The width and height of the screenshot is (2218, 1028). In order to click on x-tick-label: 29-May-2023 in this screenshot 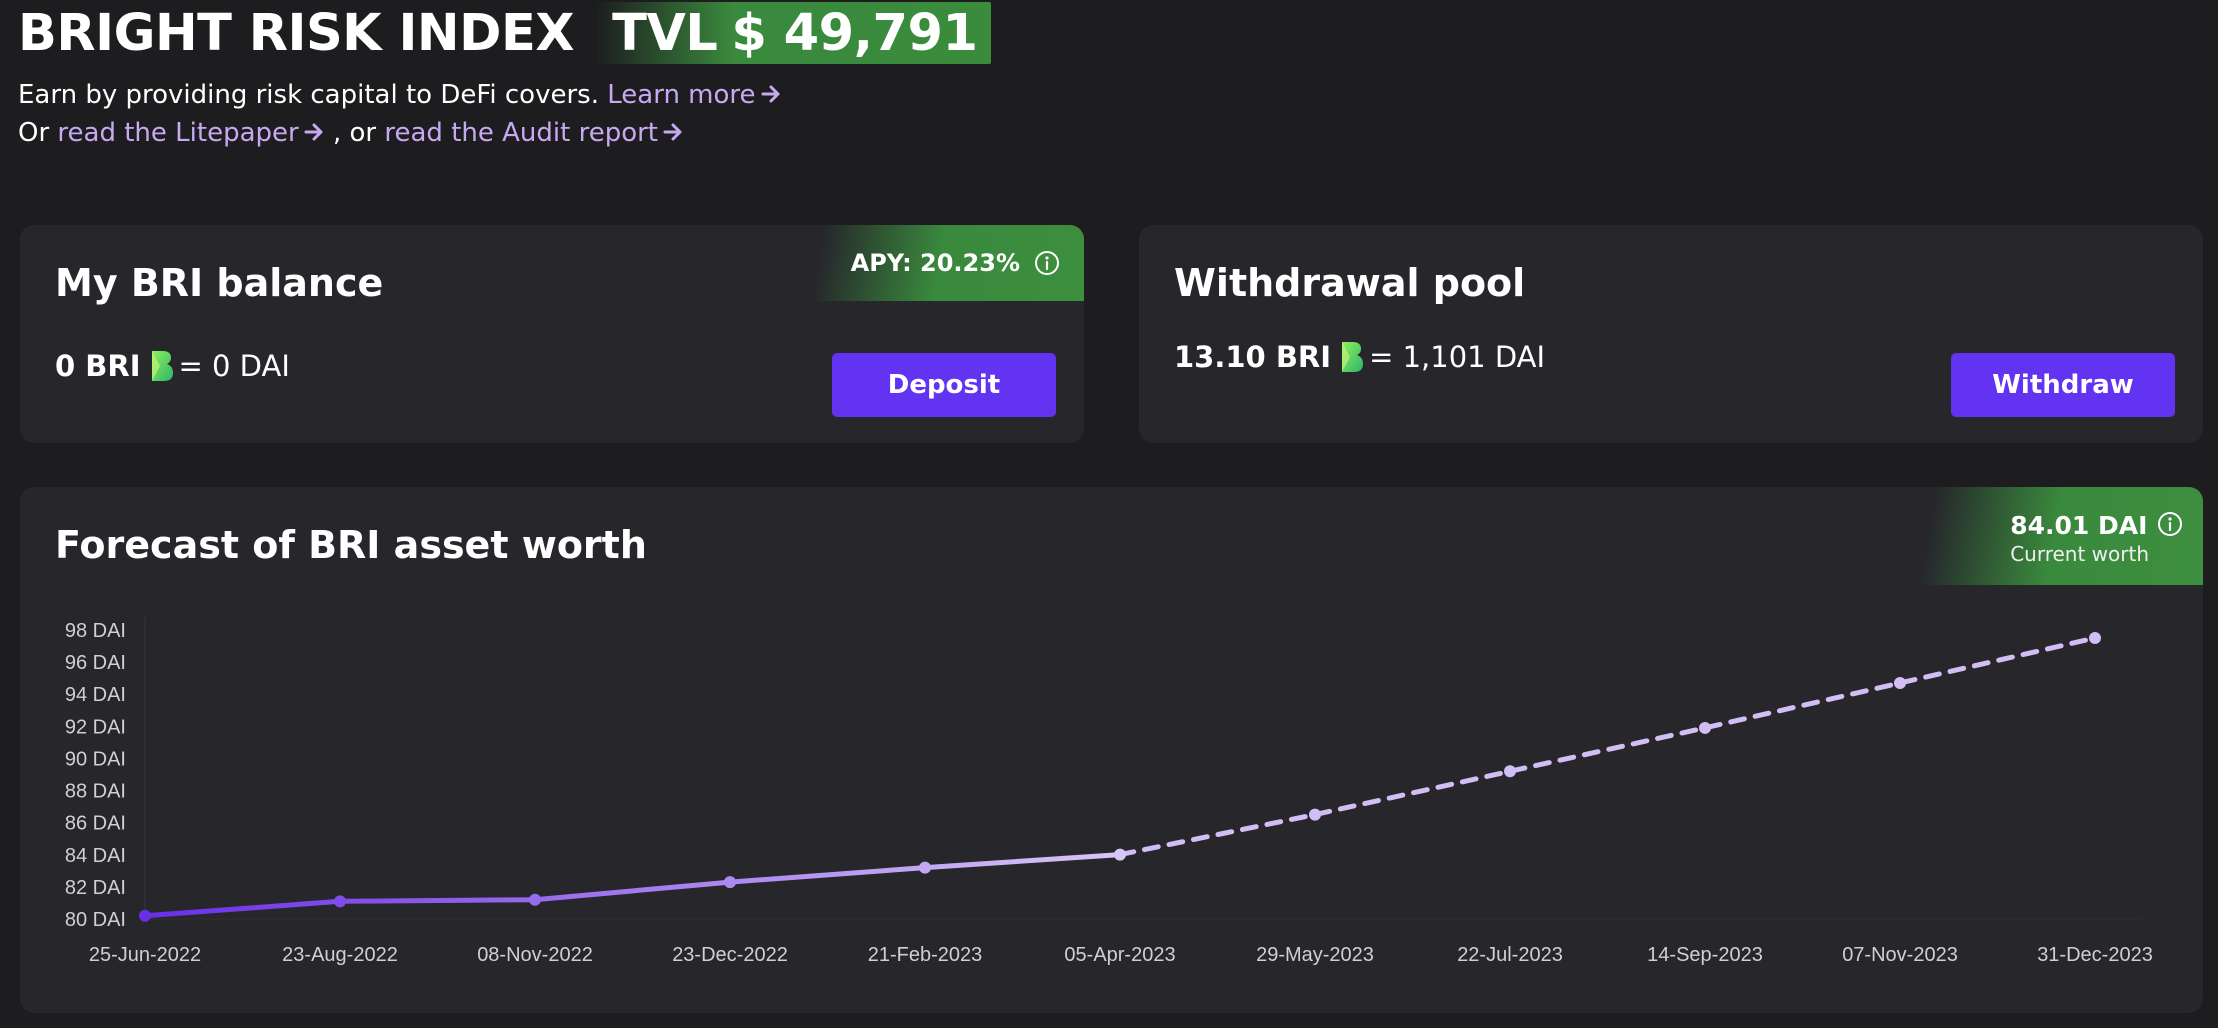, I will do `click(1315, 955)`.